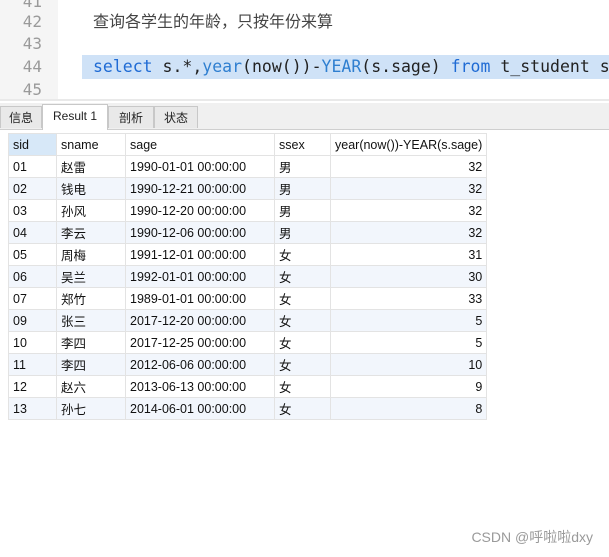 This screenshot has width=609, height=557. I want to click on table-cell: 张三, so click(91, 320).